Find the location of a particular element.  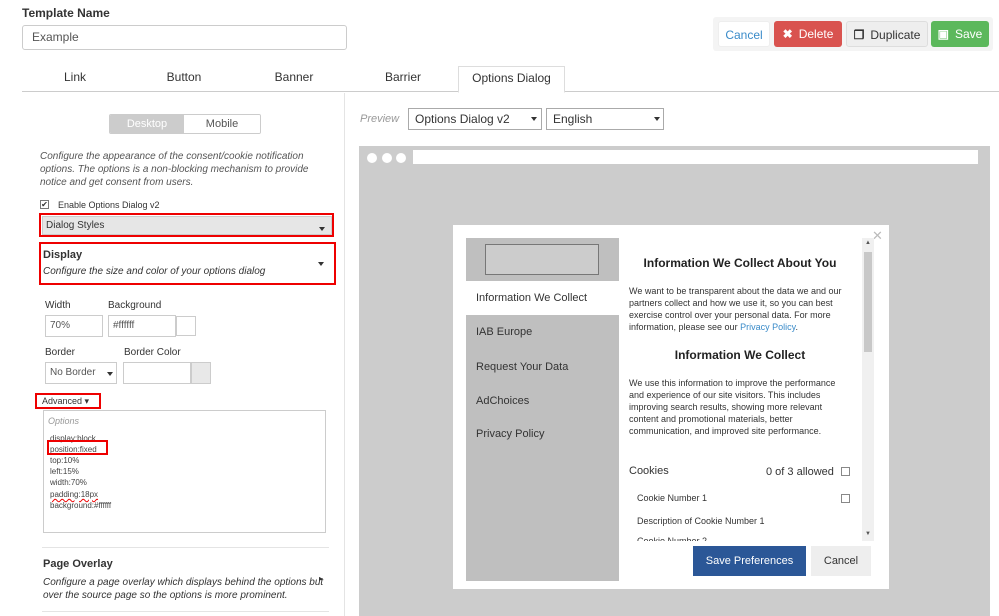

enable-label: Enable Options Dialog v2 is located at coordinates (109, 205).